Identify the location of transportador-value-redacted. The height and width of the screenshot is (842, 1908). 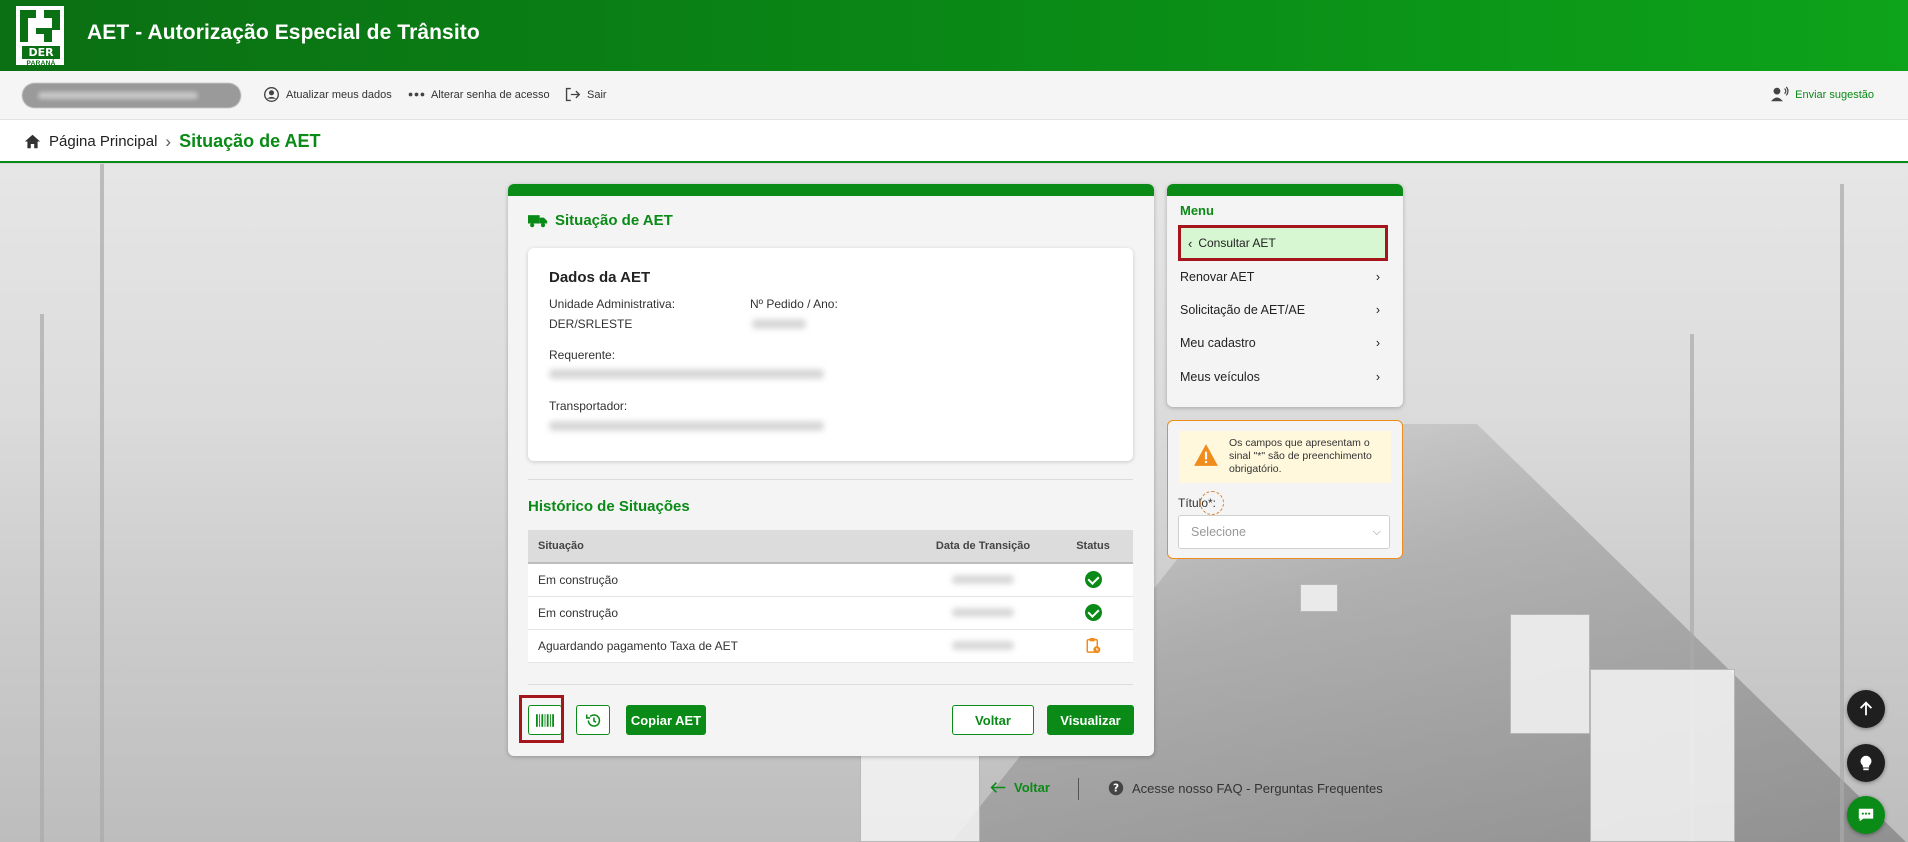
(686, 426).